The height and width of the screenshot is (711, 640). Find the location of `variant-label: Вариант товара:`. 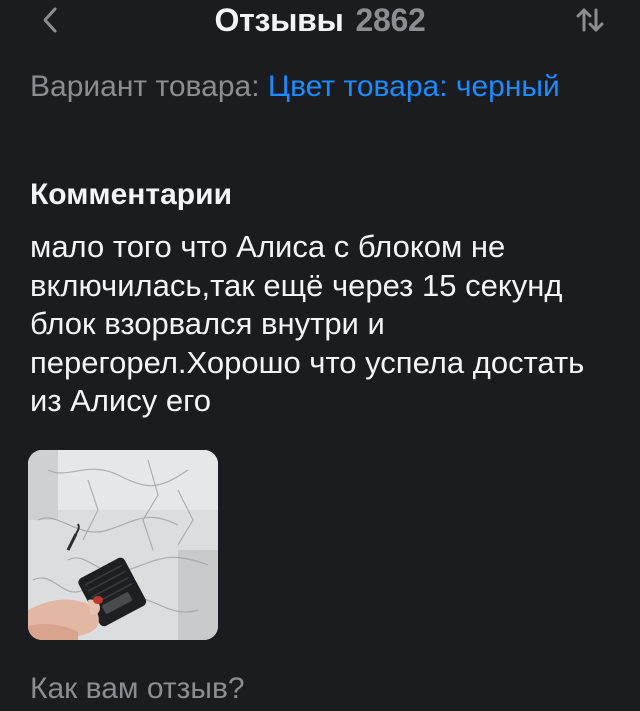

variant-label: Вариант товара: is located at coordinates (149, 86).